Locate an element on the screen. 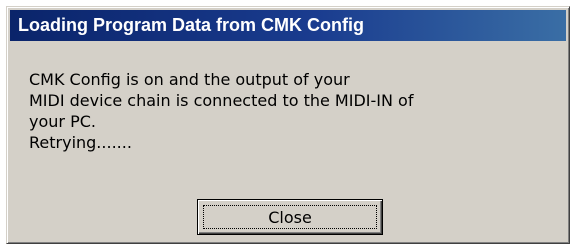 This screenshot has width=576, height=248. message-line: CMK Config is on and the output of your is located at coordinates (189, 79).